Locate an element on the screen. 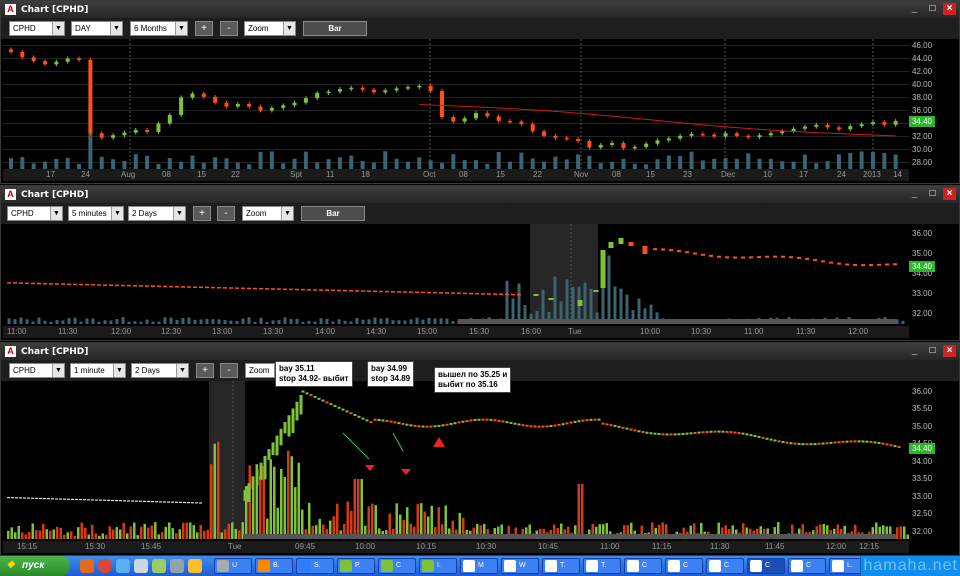  browser-icon is located at coordinates (87, 566).